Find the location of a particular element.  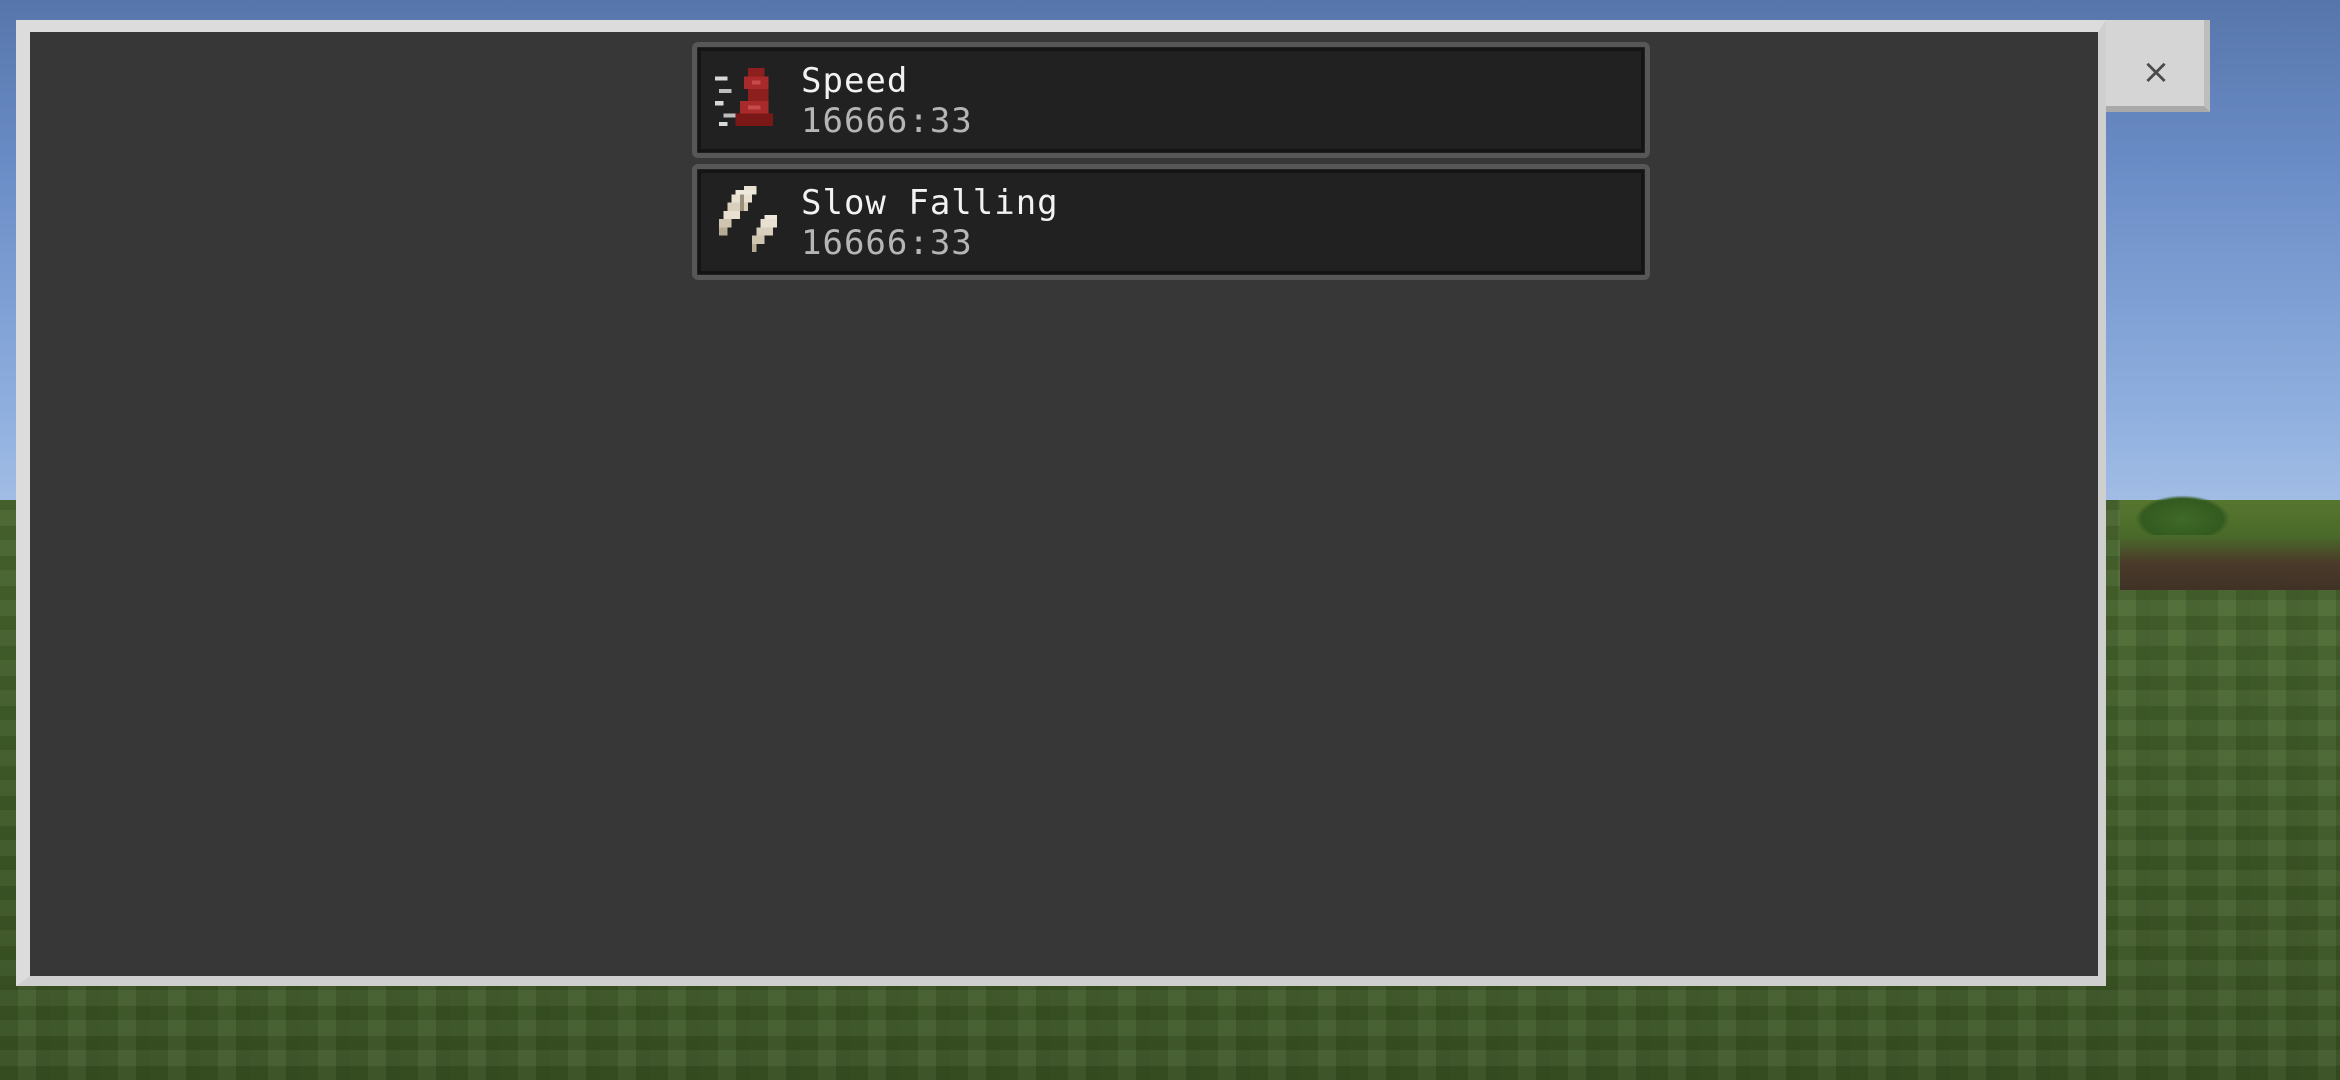

distant-tree is located at coordinates (2182, 515).